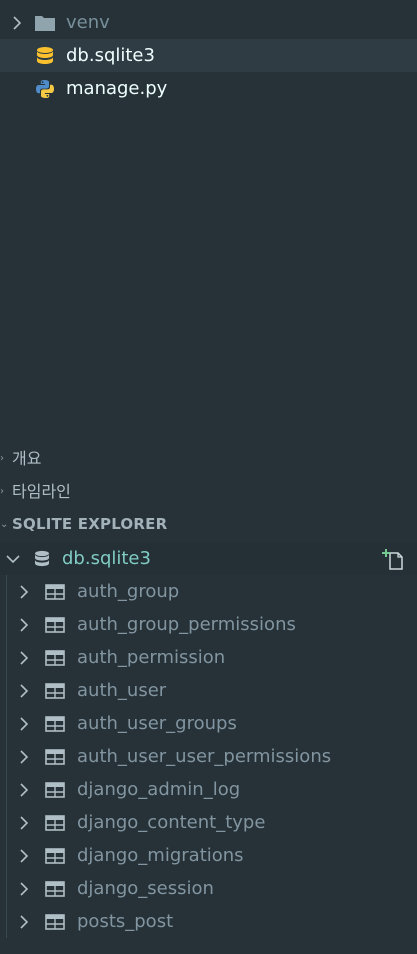  I want to click on table-name: django_admin_log, so click(159, 789).